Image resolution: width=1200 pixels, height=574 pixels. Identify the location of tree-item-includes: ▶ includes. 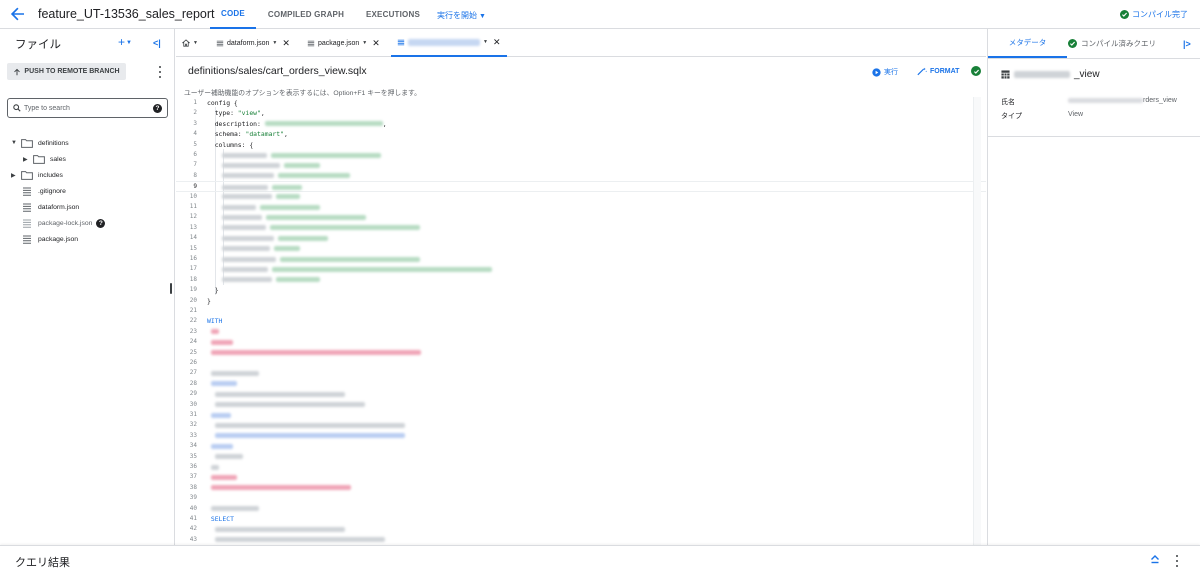
(37, 175).